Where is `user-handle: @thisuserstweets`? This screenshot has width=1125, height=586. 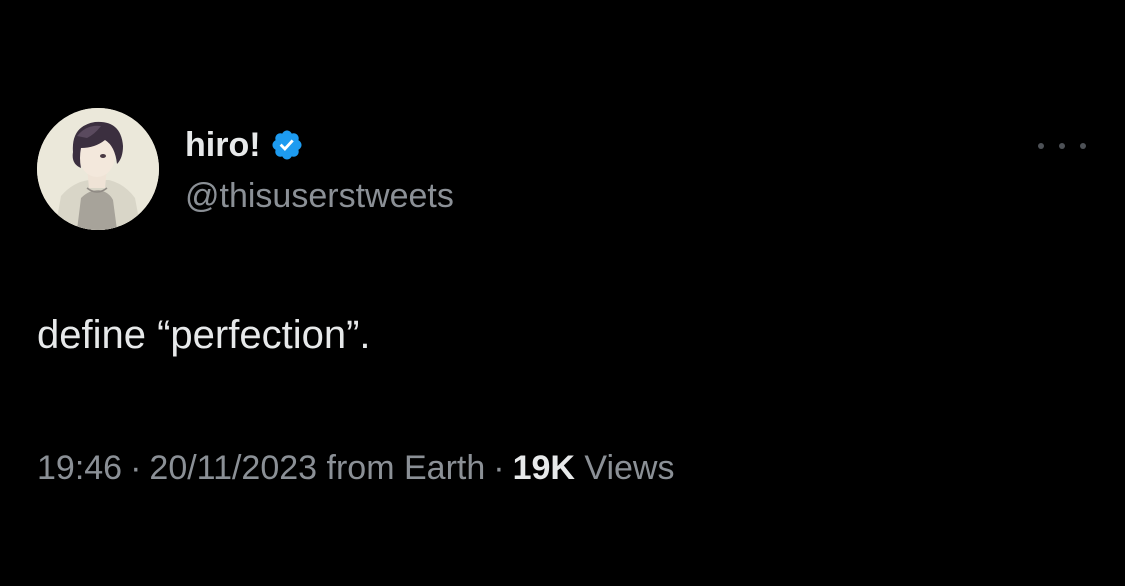 user-handle: @thisuserstweets is located at coordinates (319, 196).